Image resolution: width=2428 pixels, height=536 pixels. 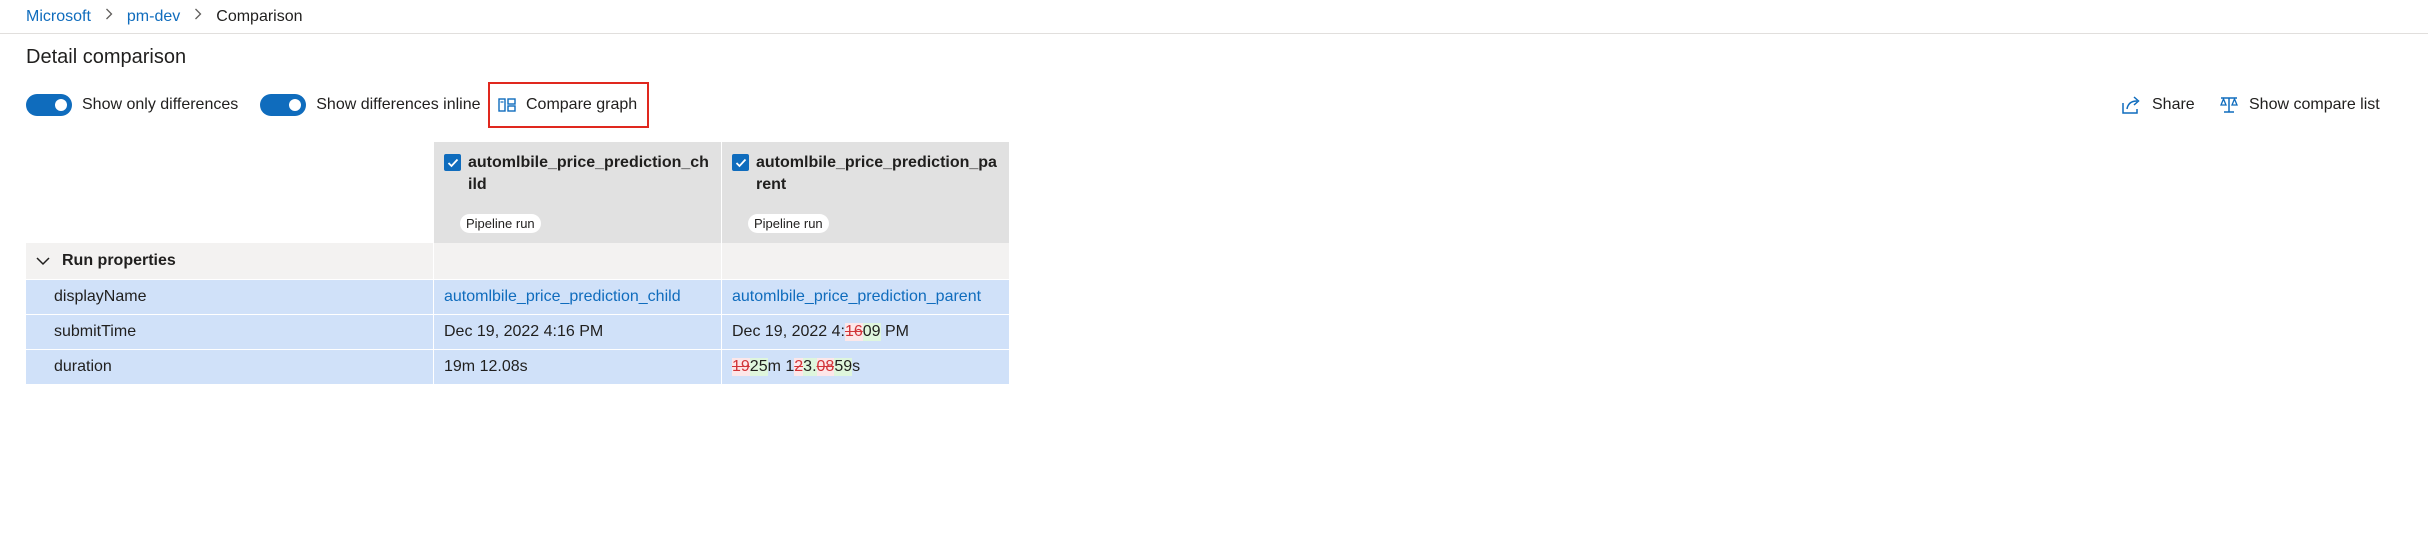 What do you see at coordinates (398, 104) in the screenshot?
I see `show-differences-inline-label: Show differences inline` at bounding box center [398, 104].